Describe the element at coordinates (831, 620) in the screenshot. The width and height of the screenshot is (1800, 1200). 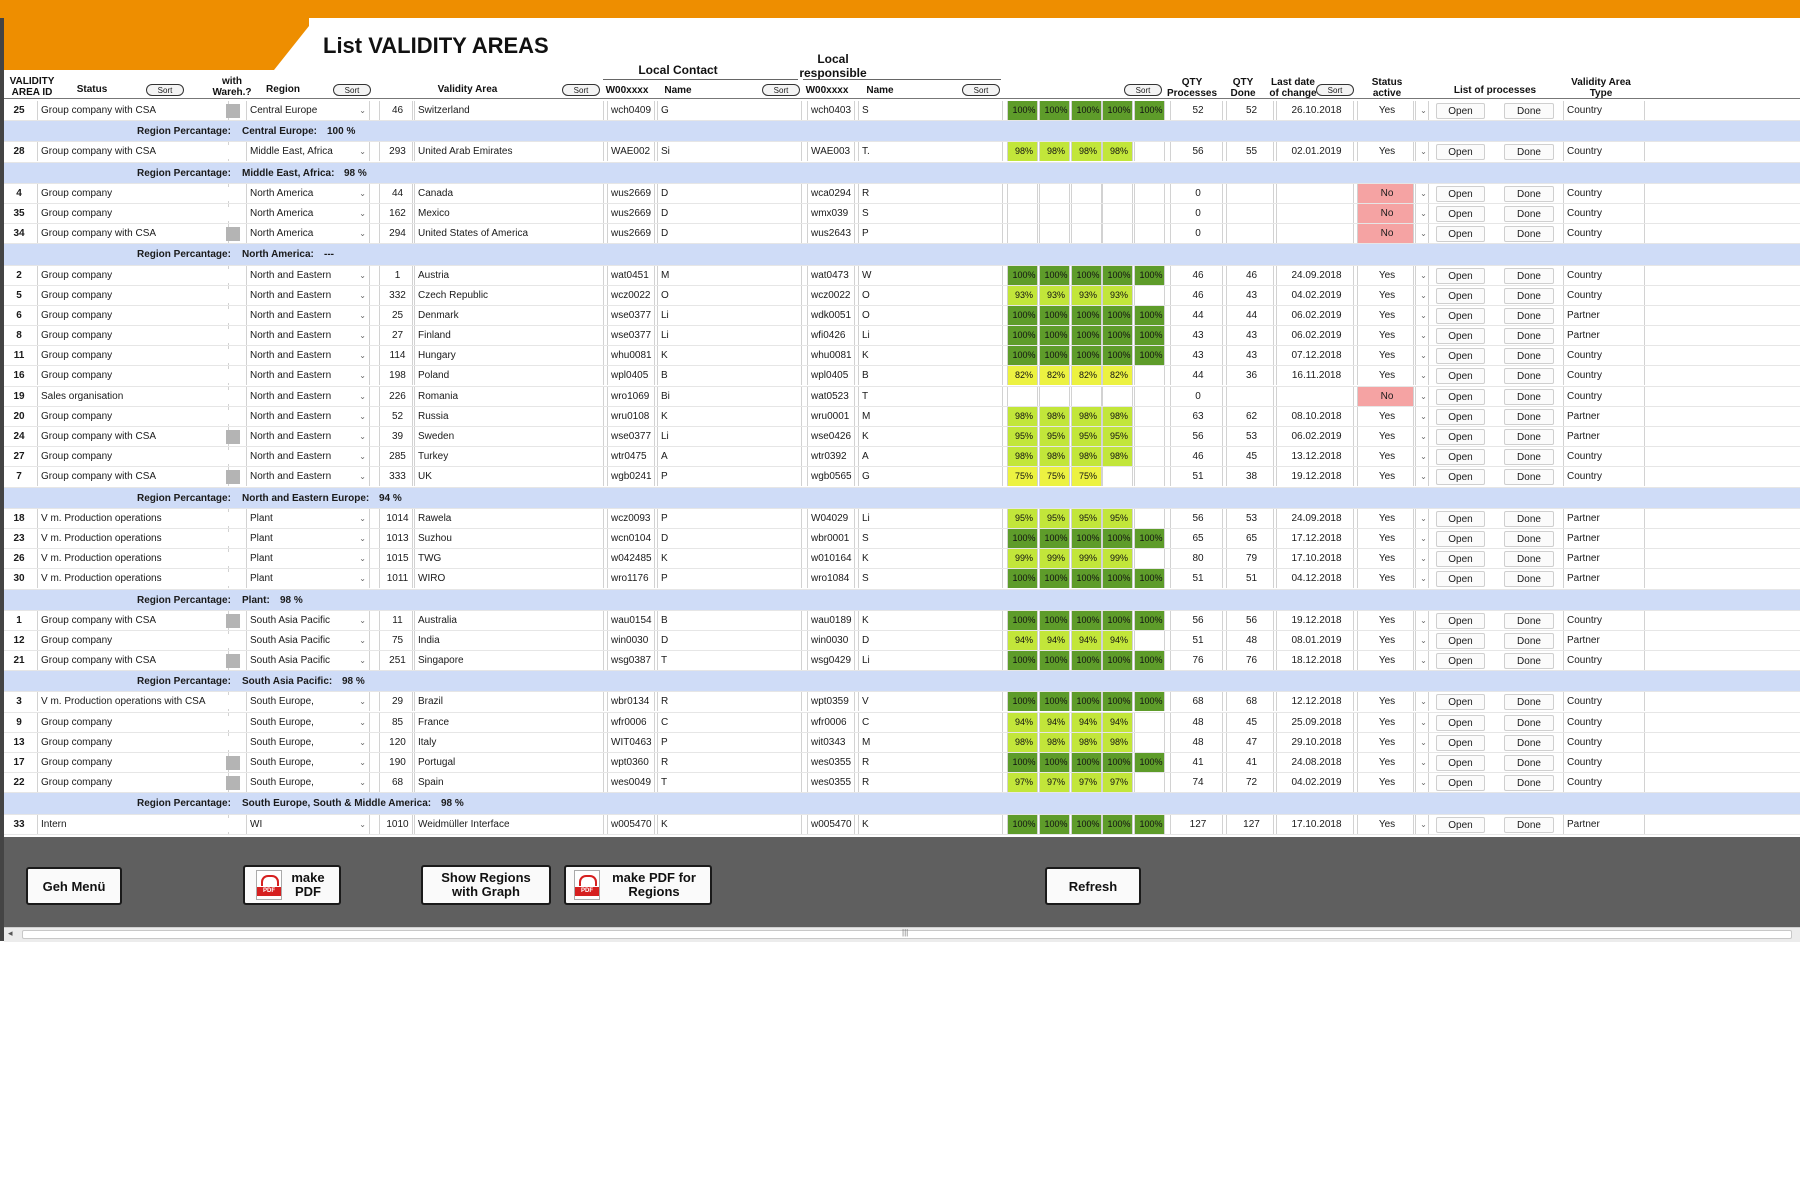
I see `local-responsible-id: wau0189` at that location.